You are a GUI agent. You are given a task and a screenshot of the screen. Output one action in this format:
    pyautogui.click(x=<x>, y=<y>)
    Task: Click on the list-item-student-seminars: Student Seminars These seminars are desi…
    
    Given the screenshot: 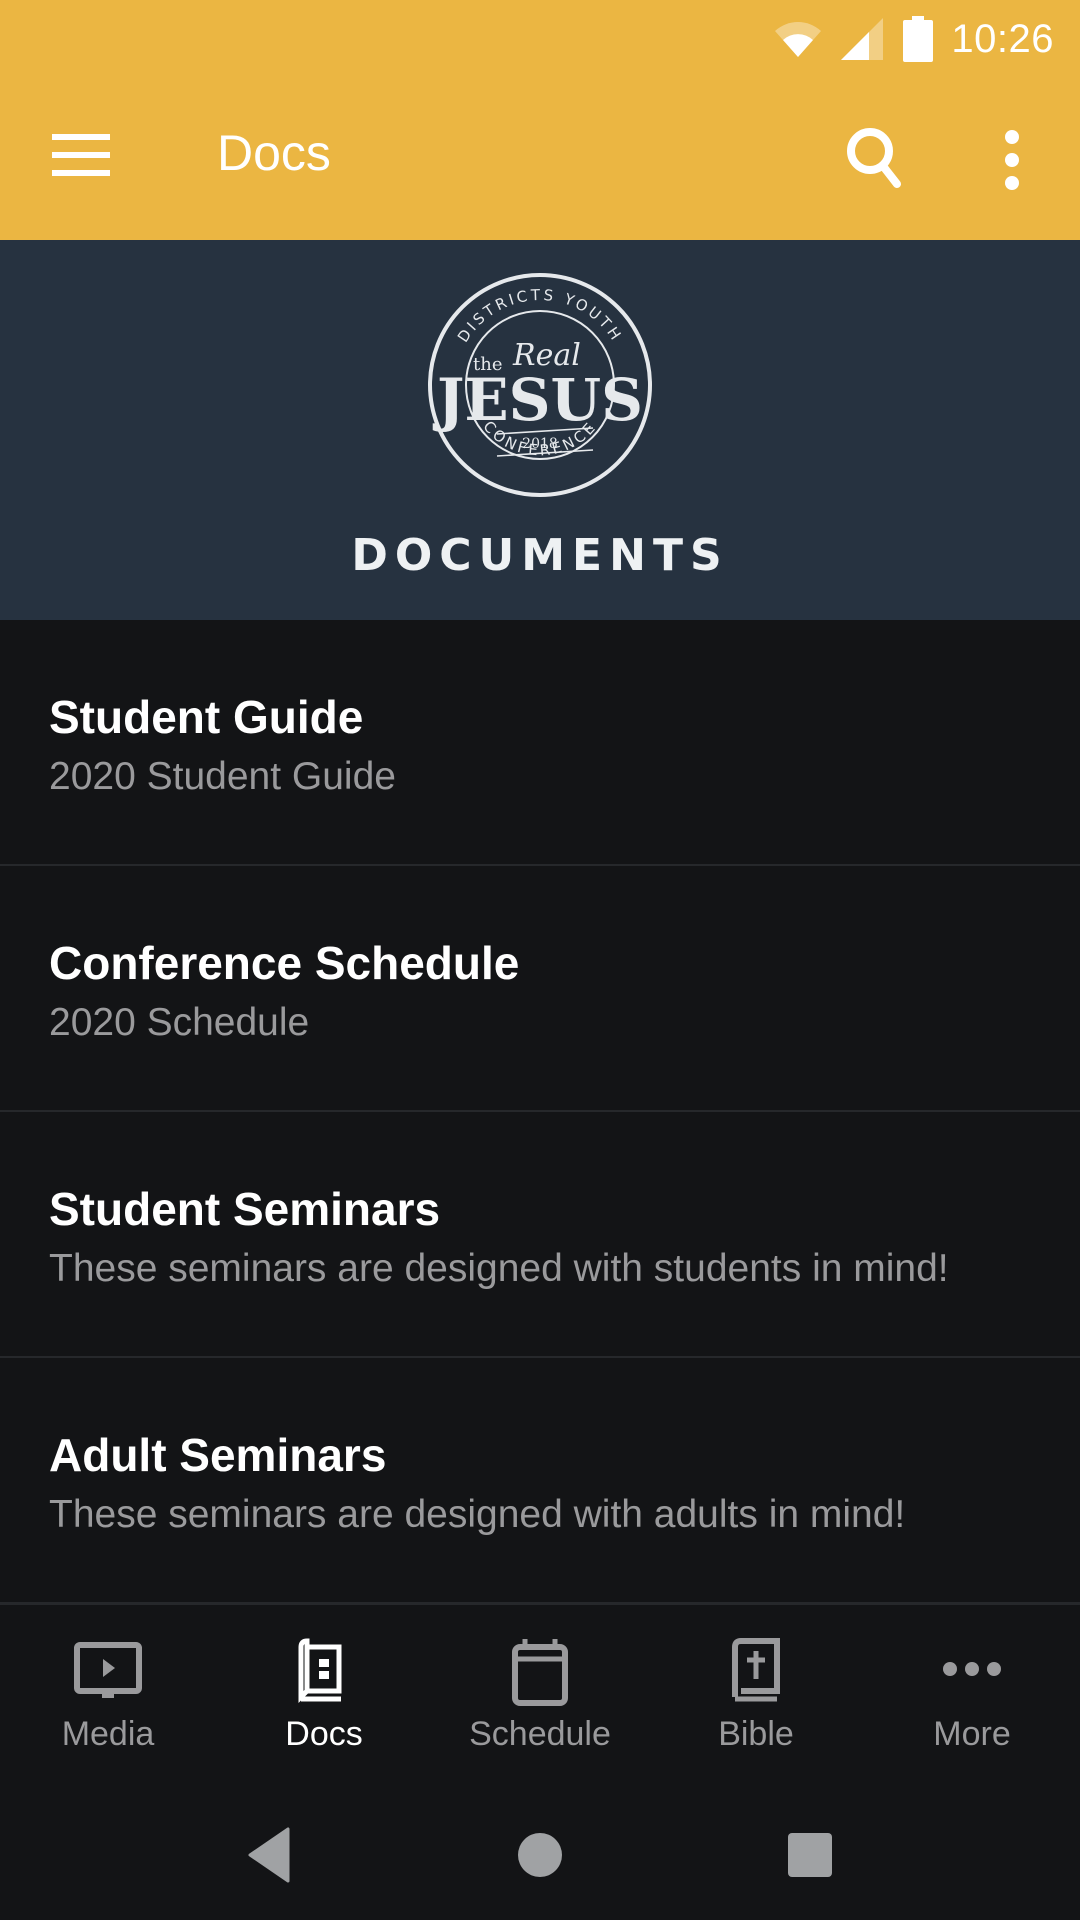 What is the action you would take?
    pyautogui.click(x=540, y=1235)
    